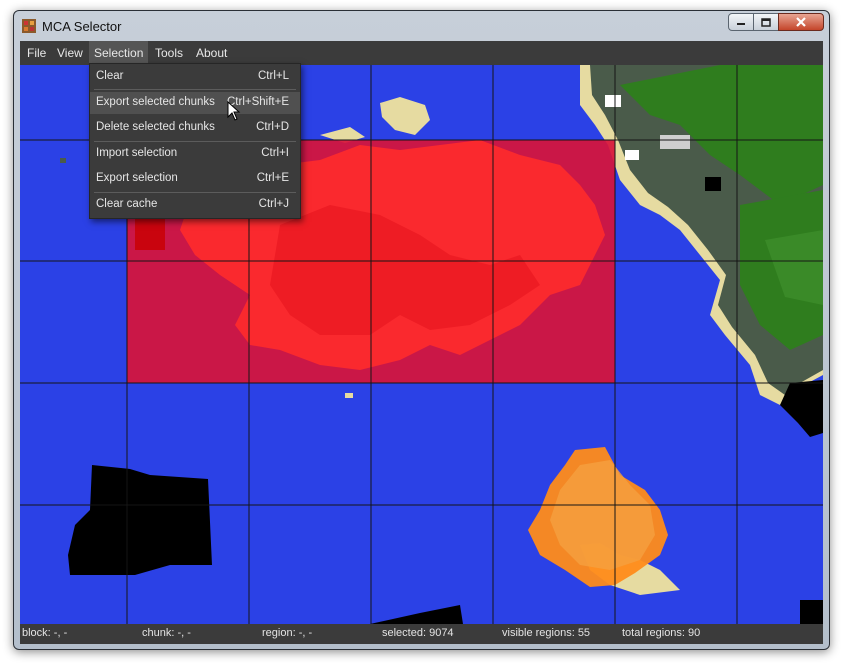  Describe the element at coordinates (287, 633) in the screenshot. I see `status-region: region: -, -` at that location.